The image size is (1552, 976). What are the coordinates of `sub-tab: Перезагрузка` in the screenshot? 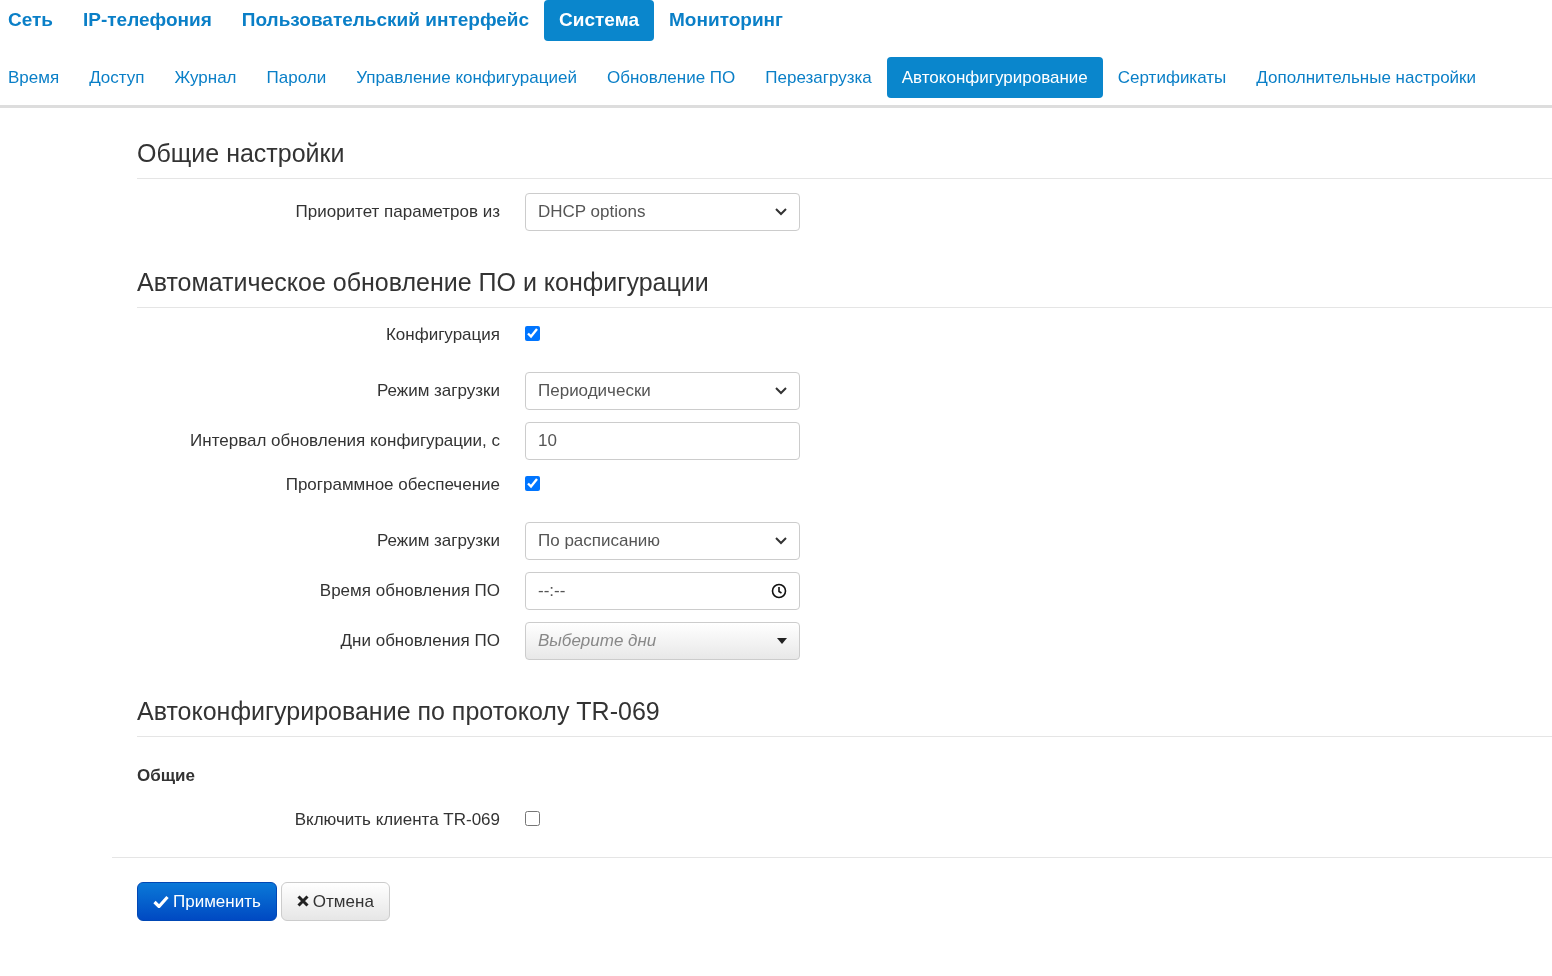 It's located at (818, 77).